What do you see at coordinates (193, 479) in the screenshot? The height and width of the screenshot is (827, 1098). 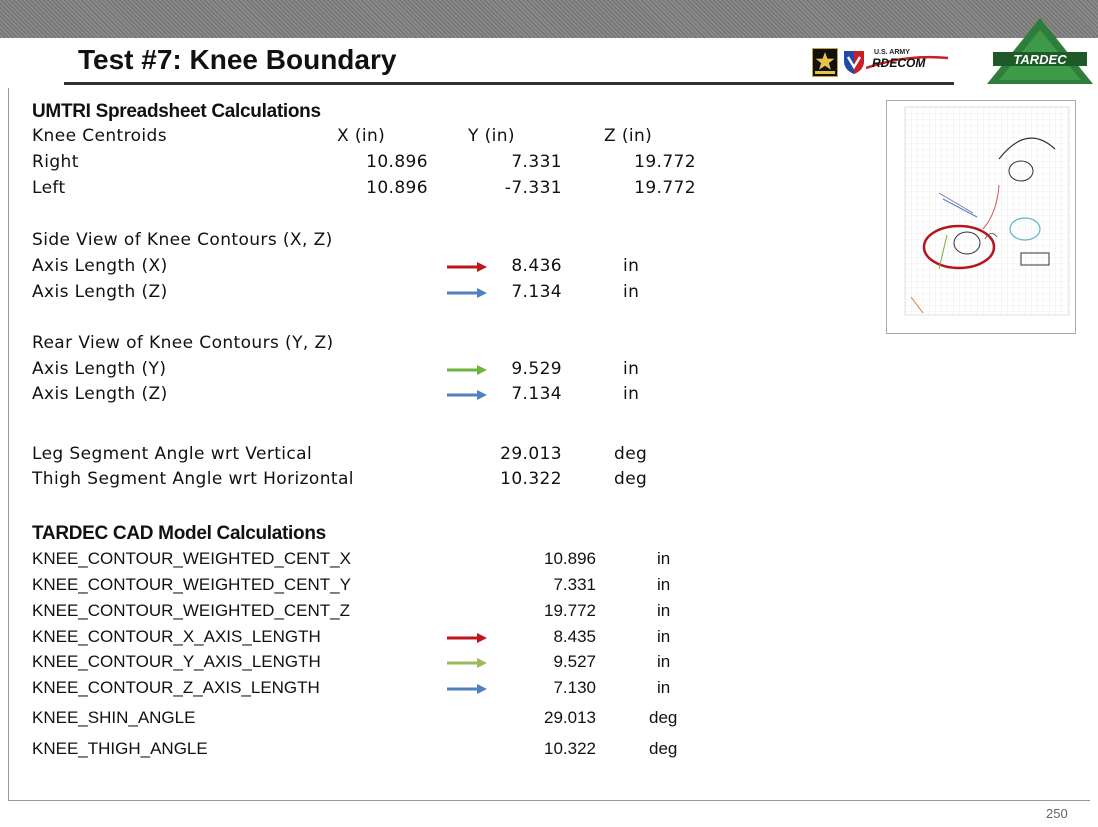 I see `thigh-angle-label: Thigh Segment Angle wrt Horizontal` at bounding box center [193, 479].